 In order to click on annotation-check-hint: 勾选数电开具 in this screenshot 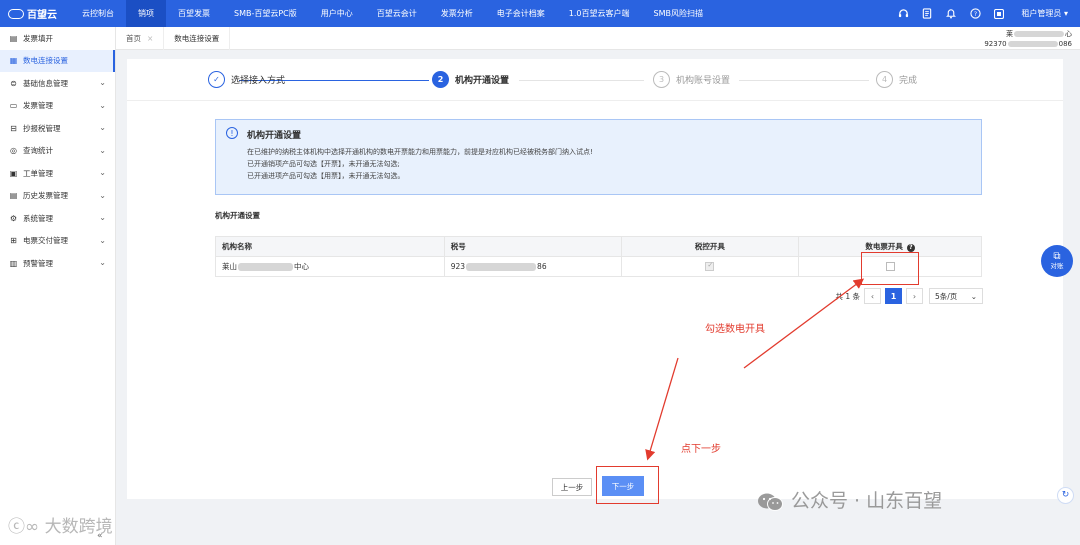, I will do `click(735, 329)`.